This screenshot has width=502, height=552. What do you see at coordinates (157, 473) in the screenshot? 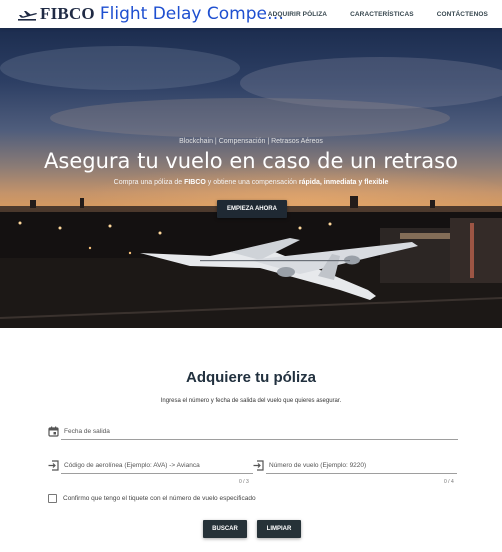
I see `airline-code-underline` at bounding box center [157, 473].